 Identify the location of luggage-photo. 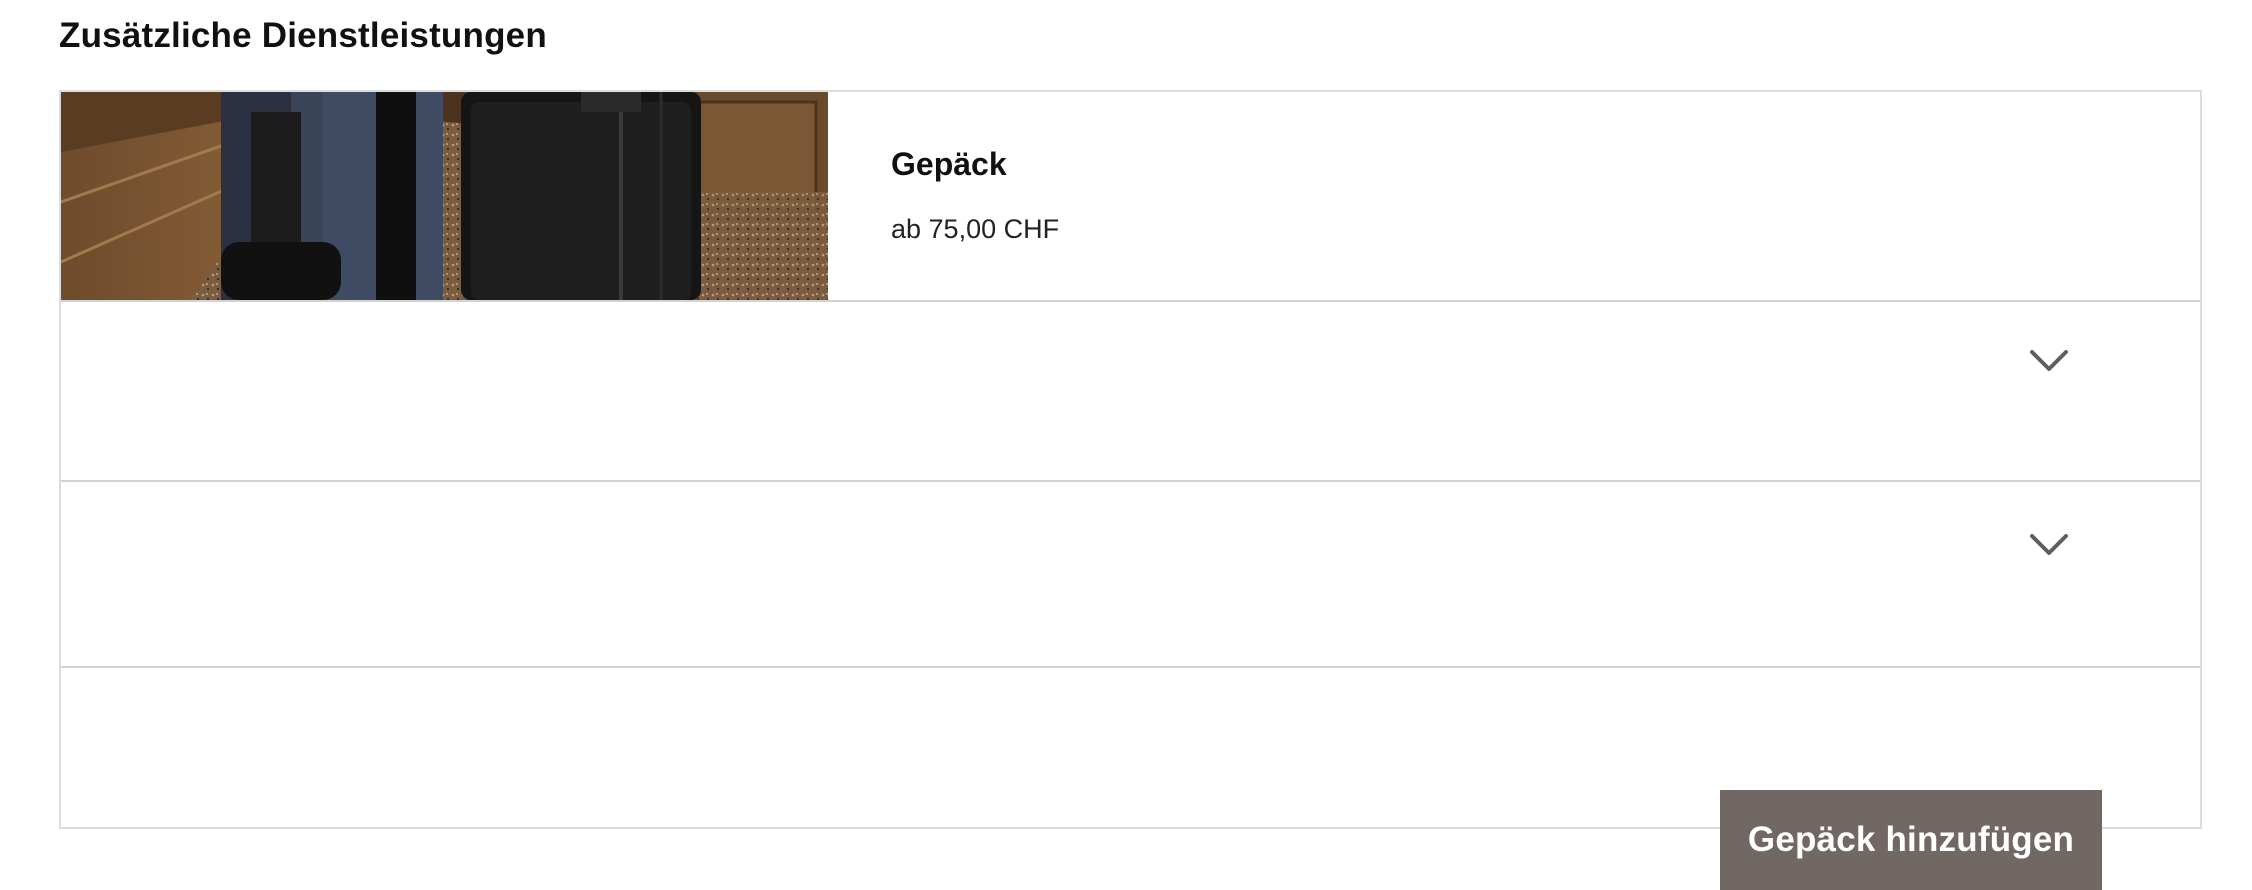
(444, 196).